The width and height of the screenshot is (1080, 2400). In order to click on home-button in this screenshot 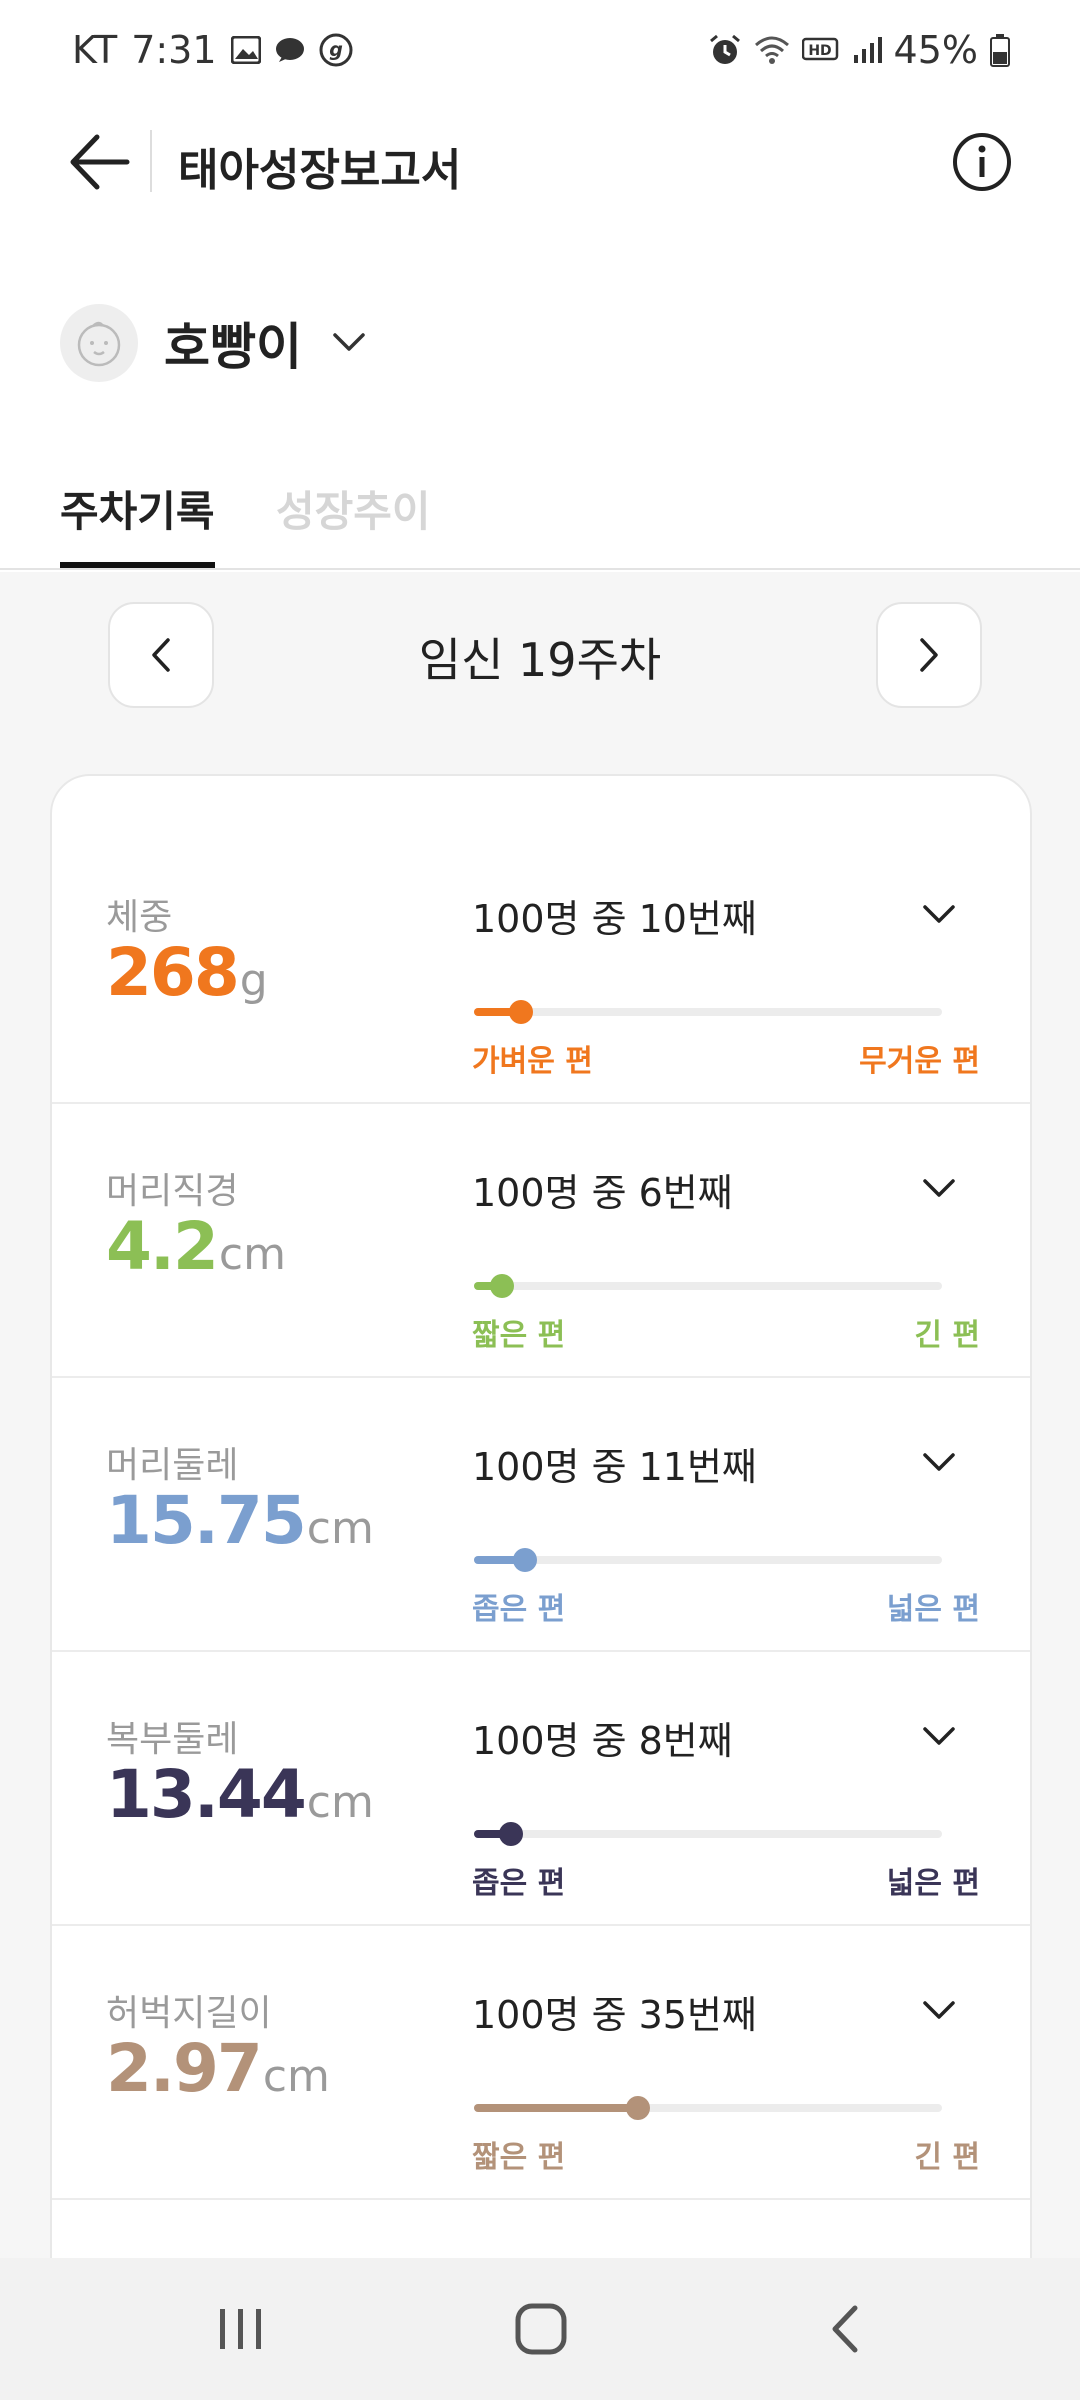, I will do `click(541, 2329)`.